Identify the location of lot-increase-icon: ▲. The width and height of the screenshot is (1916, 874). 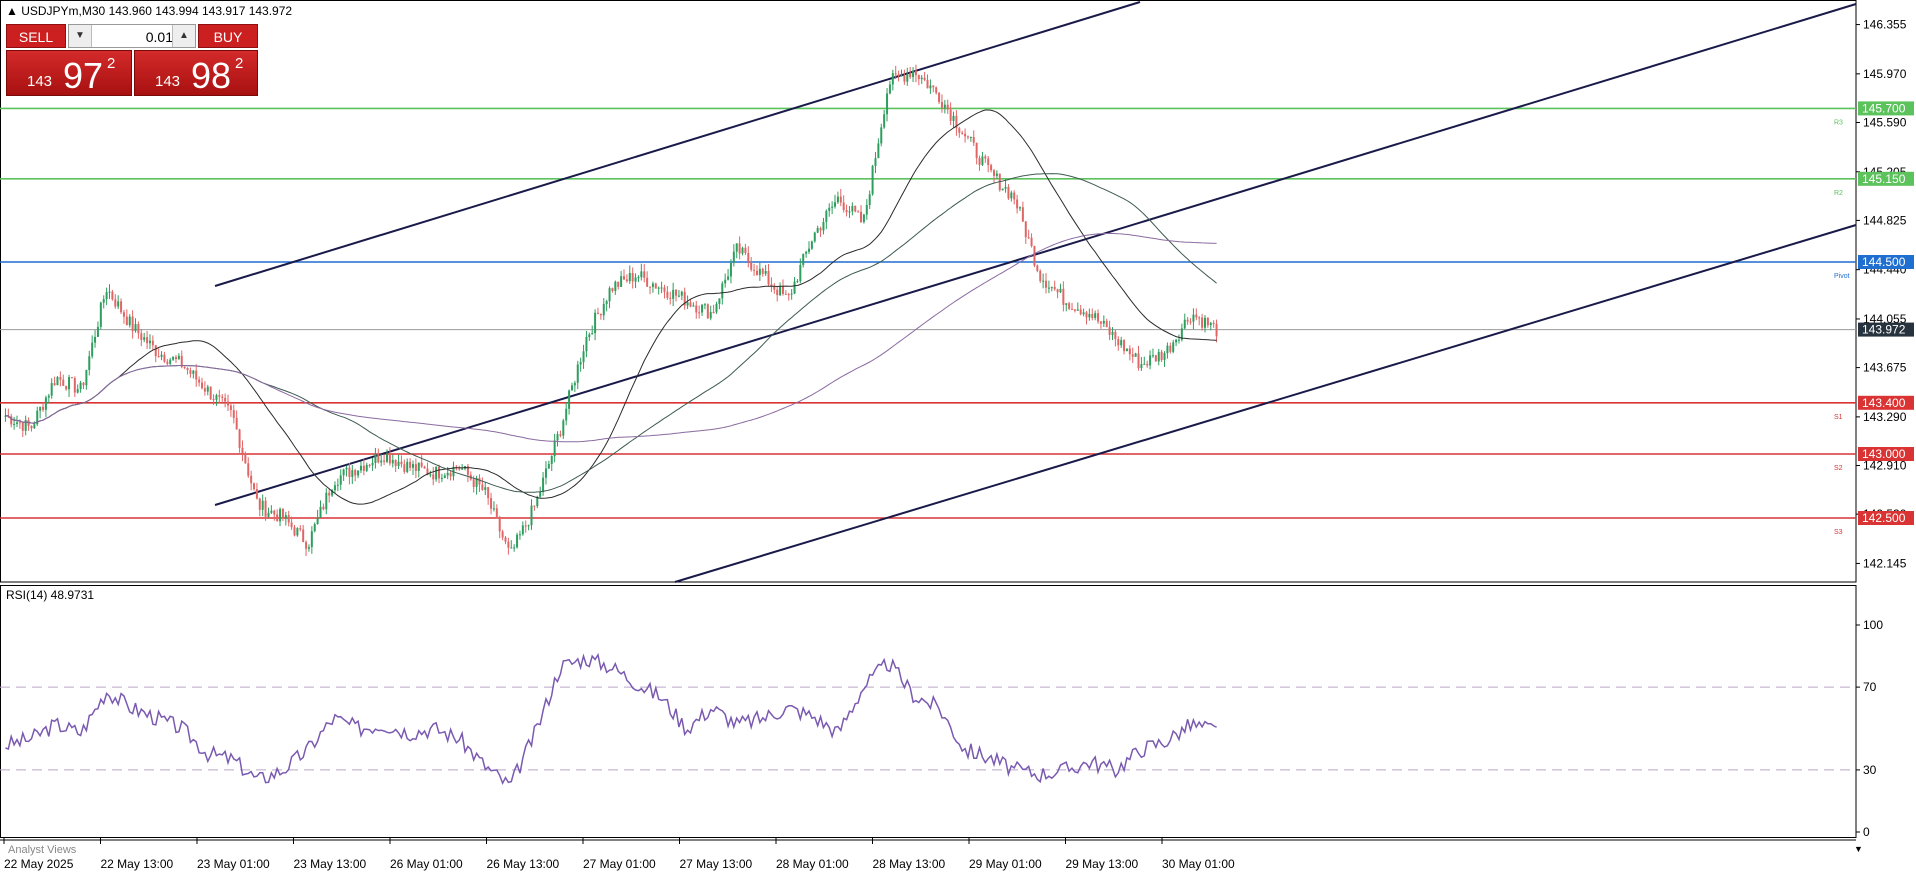
(183, 36).